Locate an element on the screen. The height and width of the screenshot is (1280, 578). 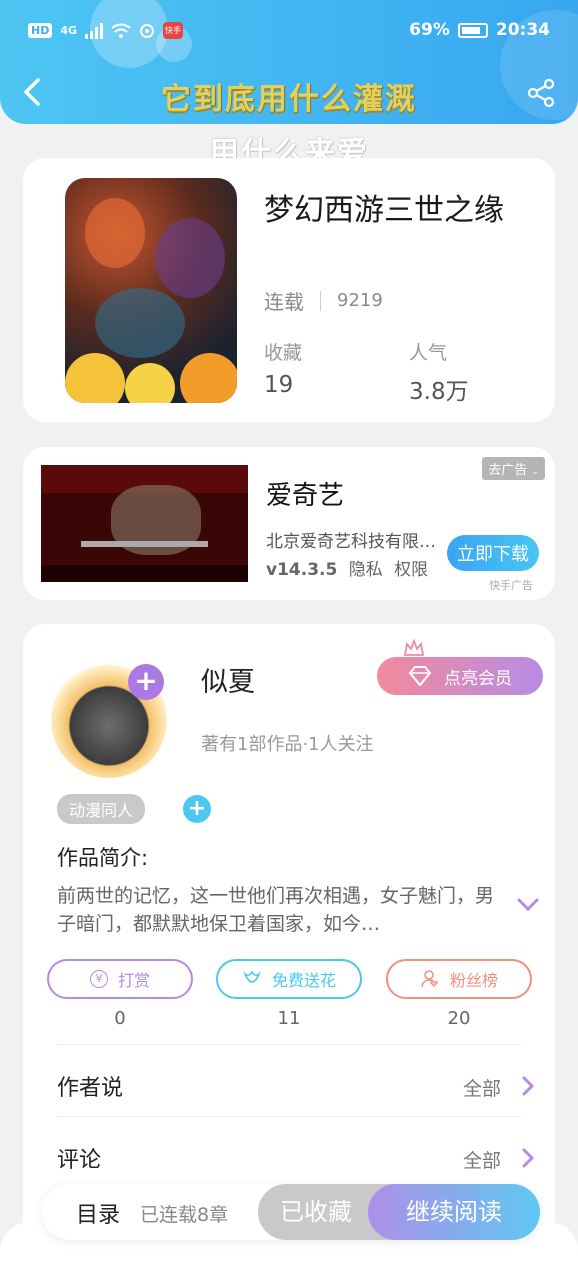
sync-icon is located at coordinates (147, 30).